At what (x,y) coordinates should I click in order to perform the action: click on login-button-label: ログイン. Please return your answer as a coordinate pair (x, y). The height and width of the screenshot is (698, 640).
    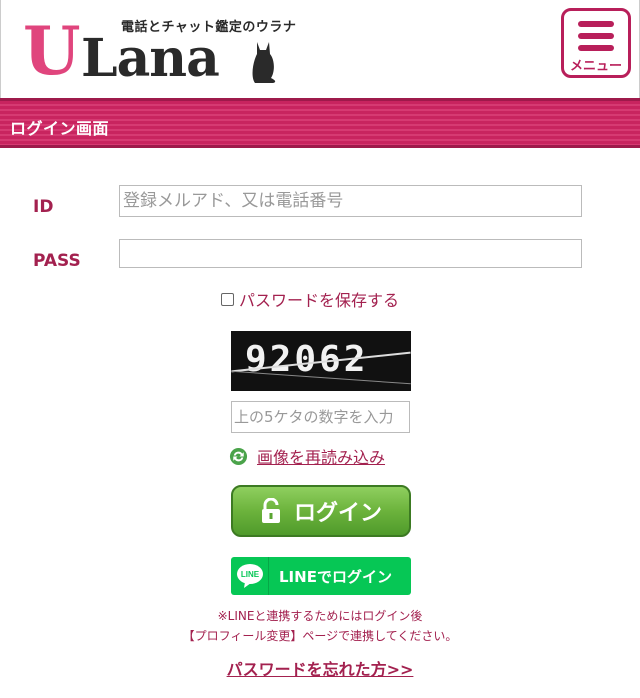
    Looking at the image, I should click on (337, 513).